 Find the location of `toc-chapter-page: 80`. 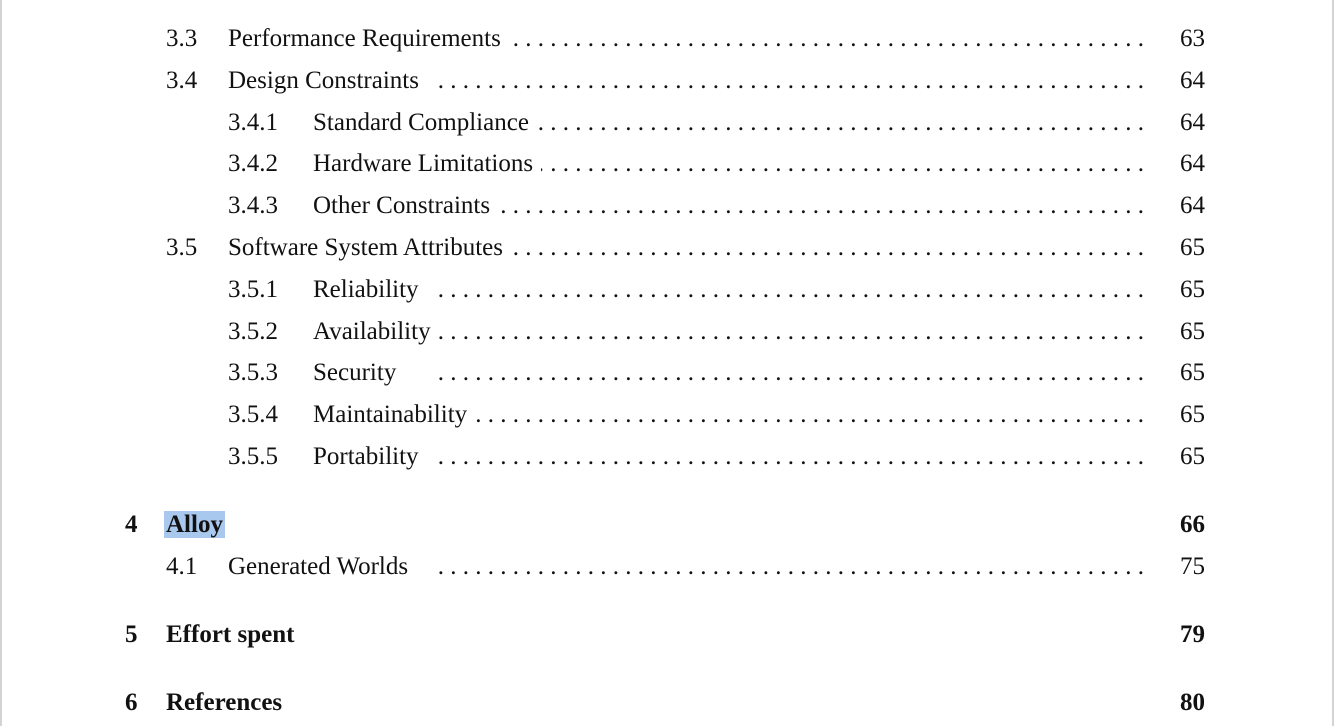

toc-chapter-page: 80 is located at coordinates (1192, 702).